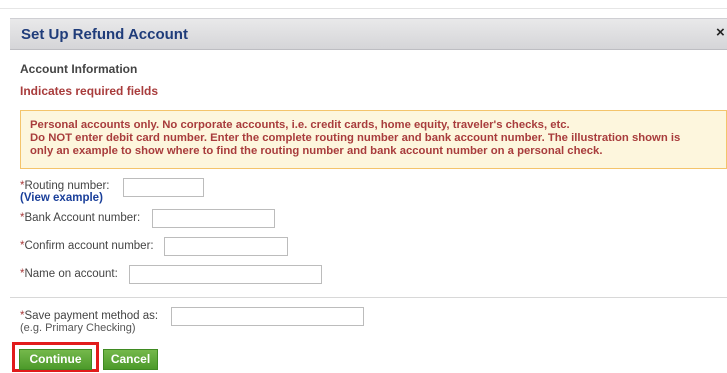 The image size is (727, 373). Describe the element at coordinates (267, 316) in the screenshot. I see `save-payment-input` at that location.